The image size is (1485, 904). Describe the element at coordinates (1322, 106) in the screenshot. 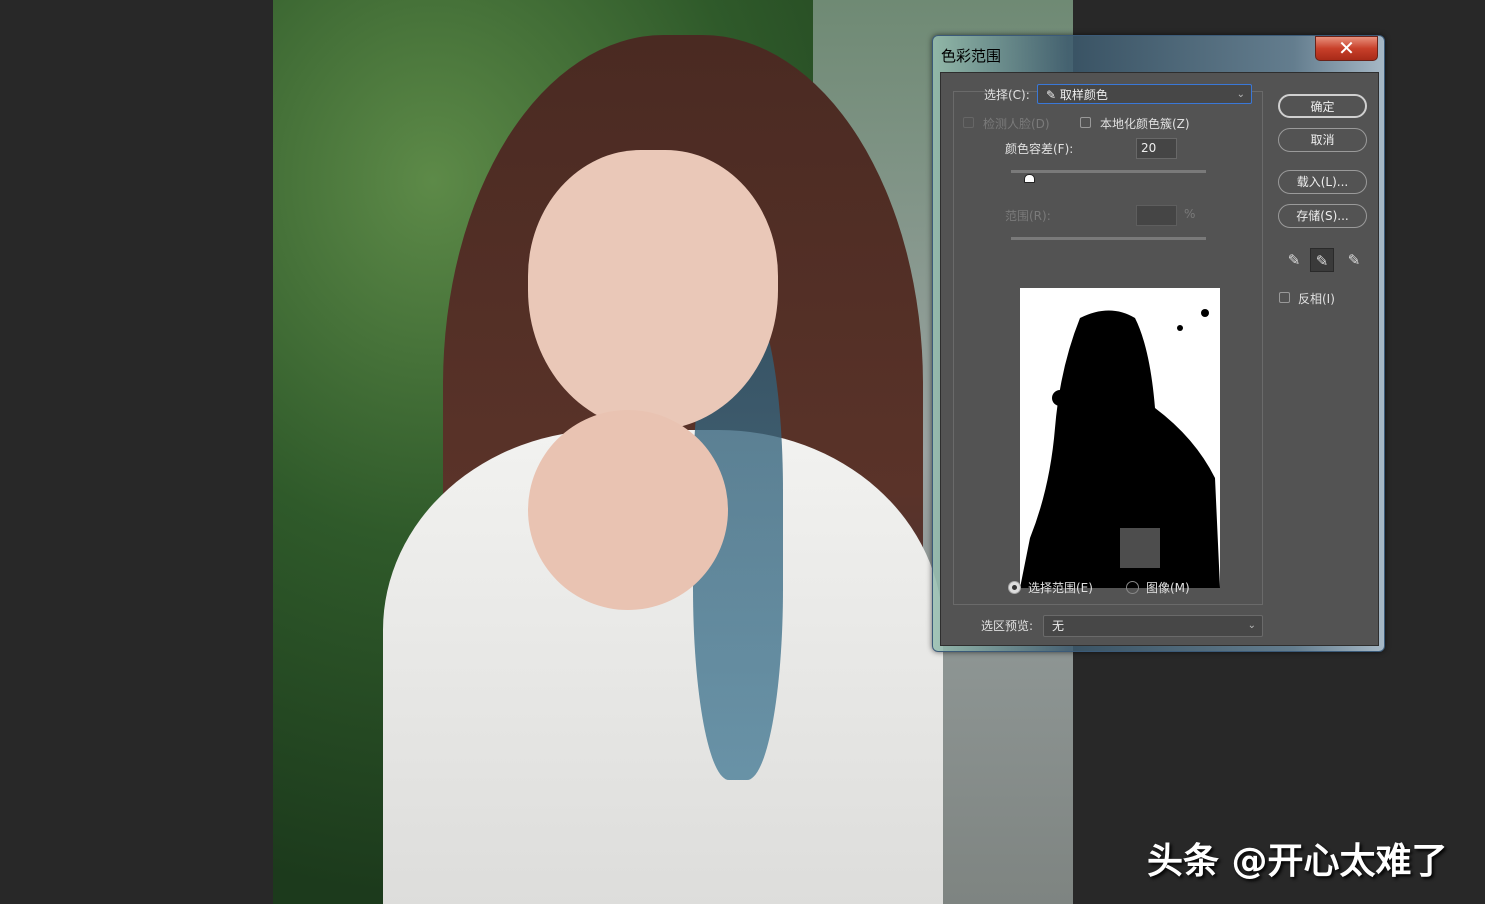

I see `ok-button: 确定` at that location.